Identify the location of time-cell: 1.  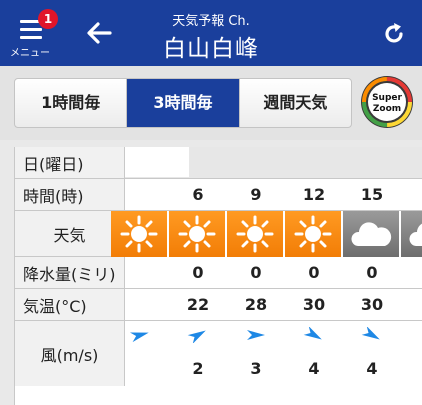
(411, 194).